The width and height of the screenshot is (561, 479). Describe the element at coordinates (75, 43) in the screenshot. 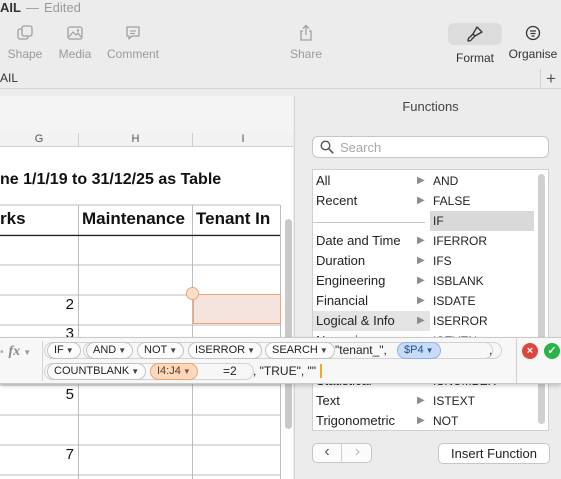

I see `media-button: Media` at that location.